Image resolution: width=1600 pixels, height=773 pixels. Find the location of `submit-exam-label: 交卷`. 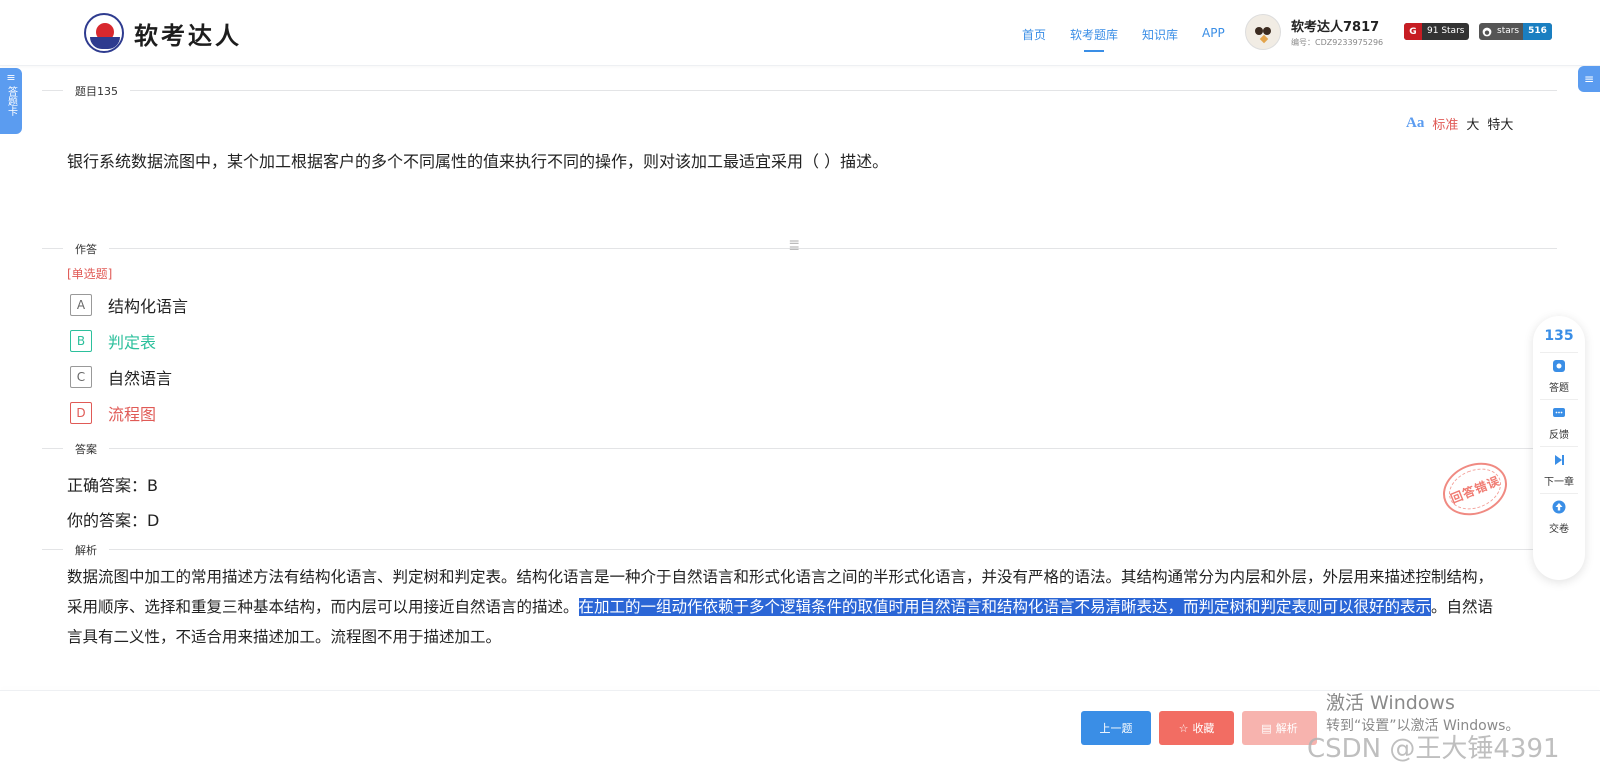

submit-exam-label: 交卷 is located at coordinates (1559, 529).